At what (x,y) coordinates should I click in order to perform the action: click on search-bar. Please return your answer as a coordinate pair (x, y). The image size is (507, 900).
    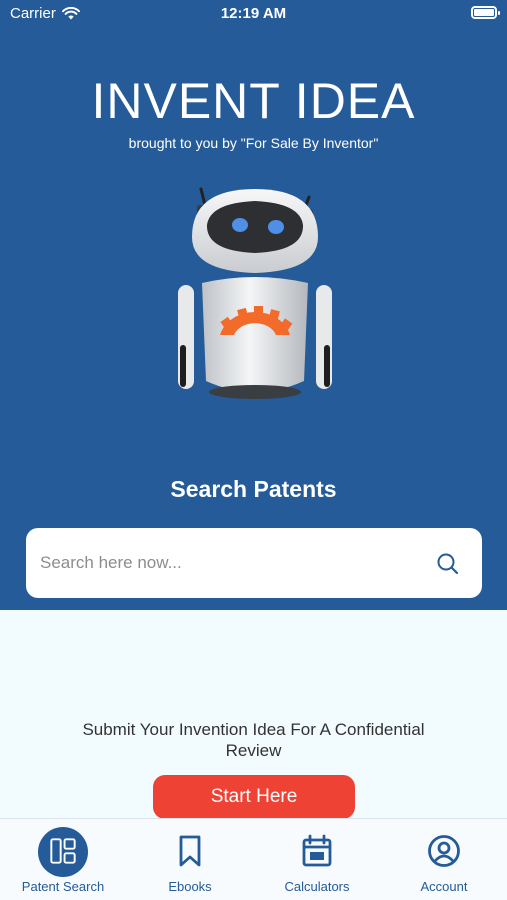
    Looking at the image, I should click on (254, 563).